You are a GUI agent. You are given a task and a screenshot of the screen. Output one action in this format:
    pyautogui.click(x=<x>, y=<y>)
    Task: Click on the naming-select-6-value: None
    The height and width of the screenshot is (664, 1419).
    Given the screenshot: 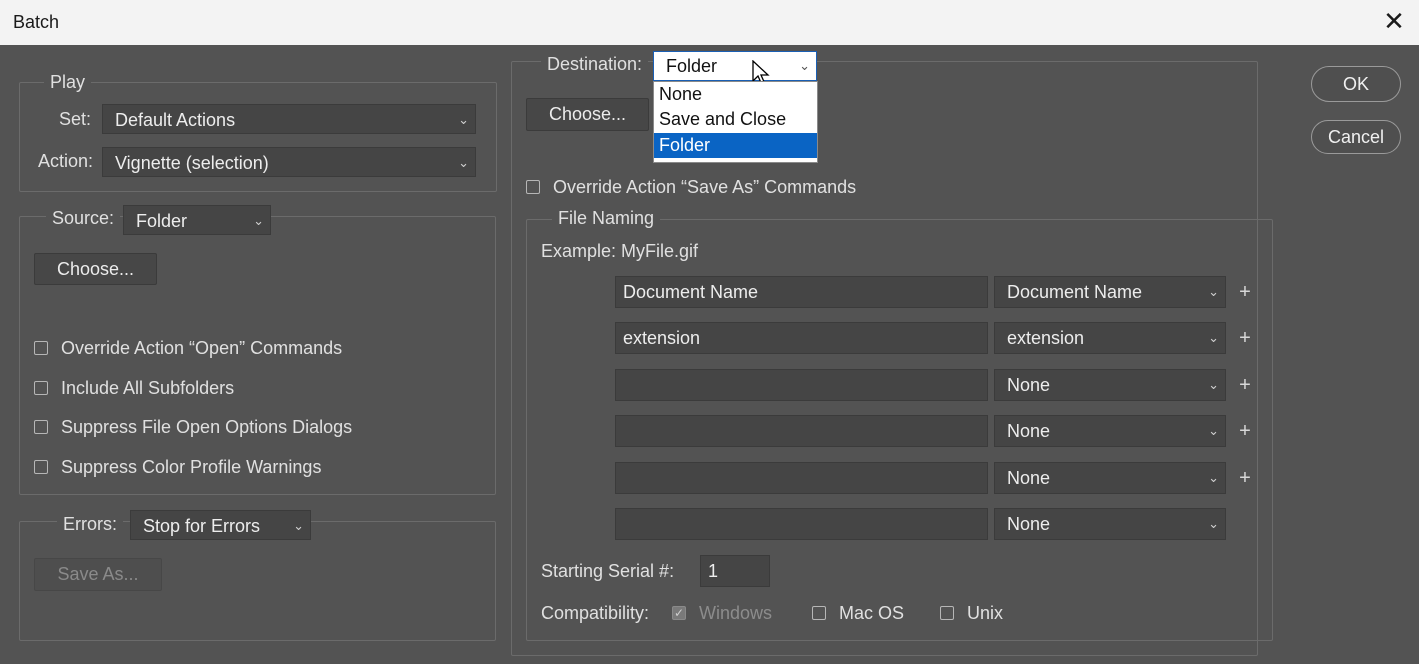 What is the action you would take?
    pyautogui.click(x=1029, y=524)
    